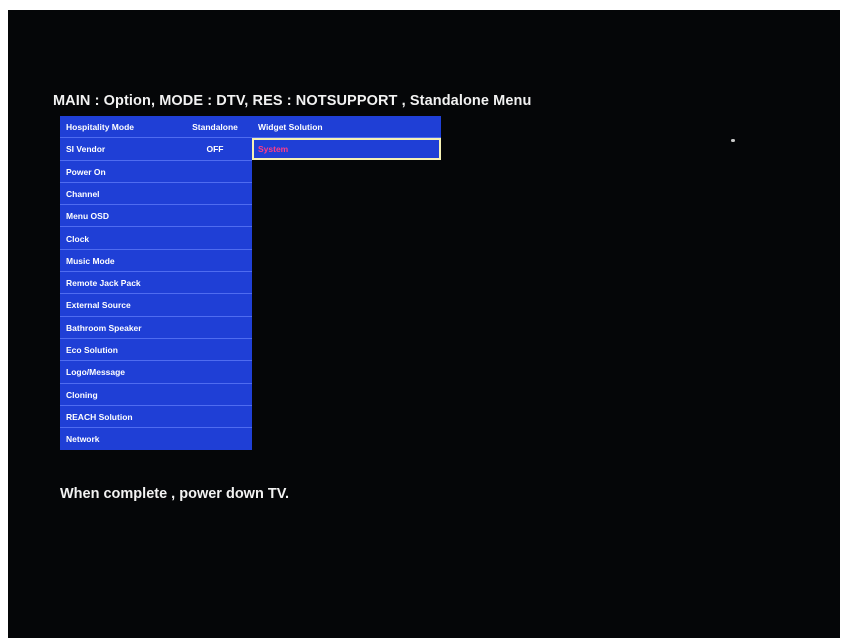 Image resolution: width=845 pixels, height=643 pixels. I want to click on menu-item-value: Standalone, so click(215, 127).